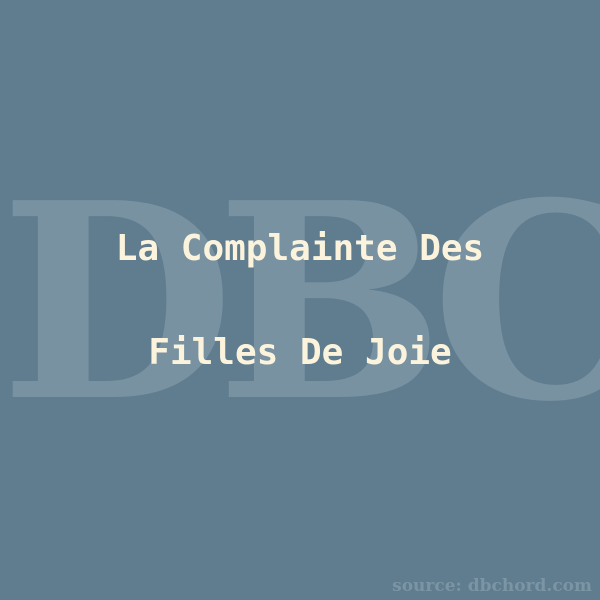 The width and height of the screenshot is (600, 600). What do you see at coordinates (300, 352) in the screenshot?
I see `song-title-line-2: Filles De Joie` at bounding box center [300, 352].